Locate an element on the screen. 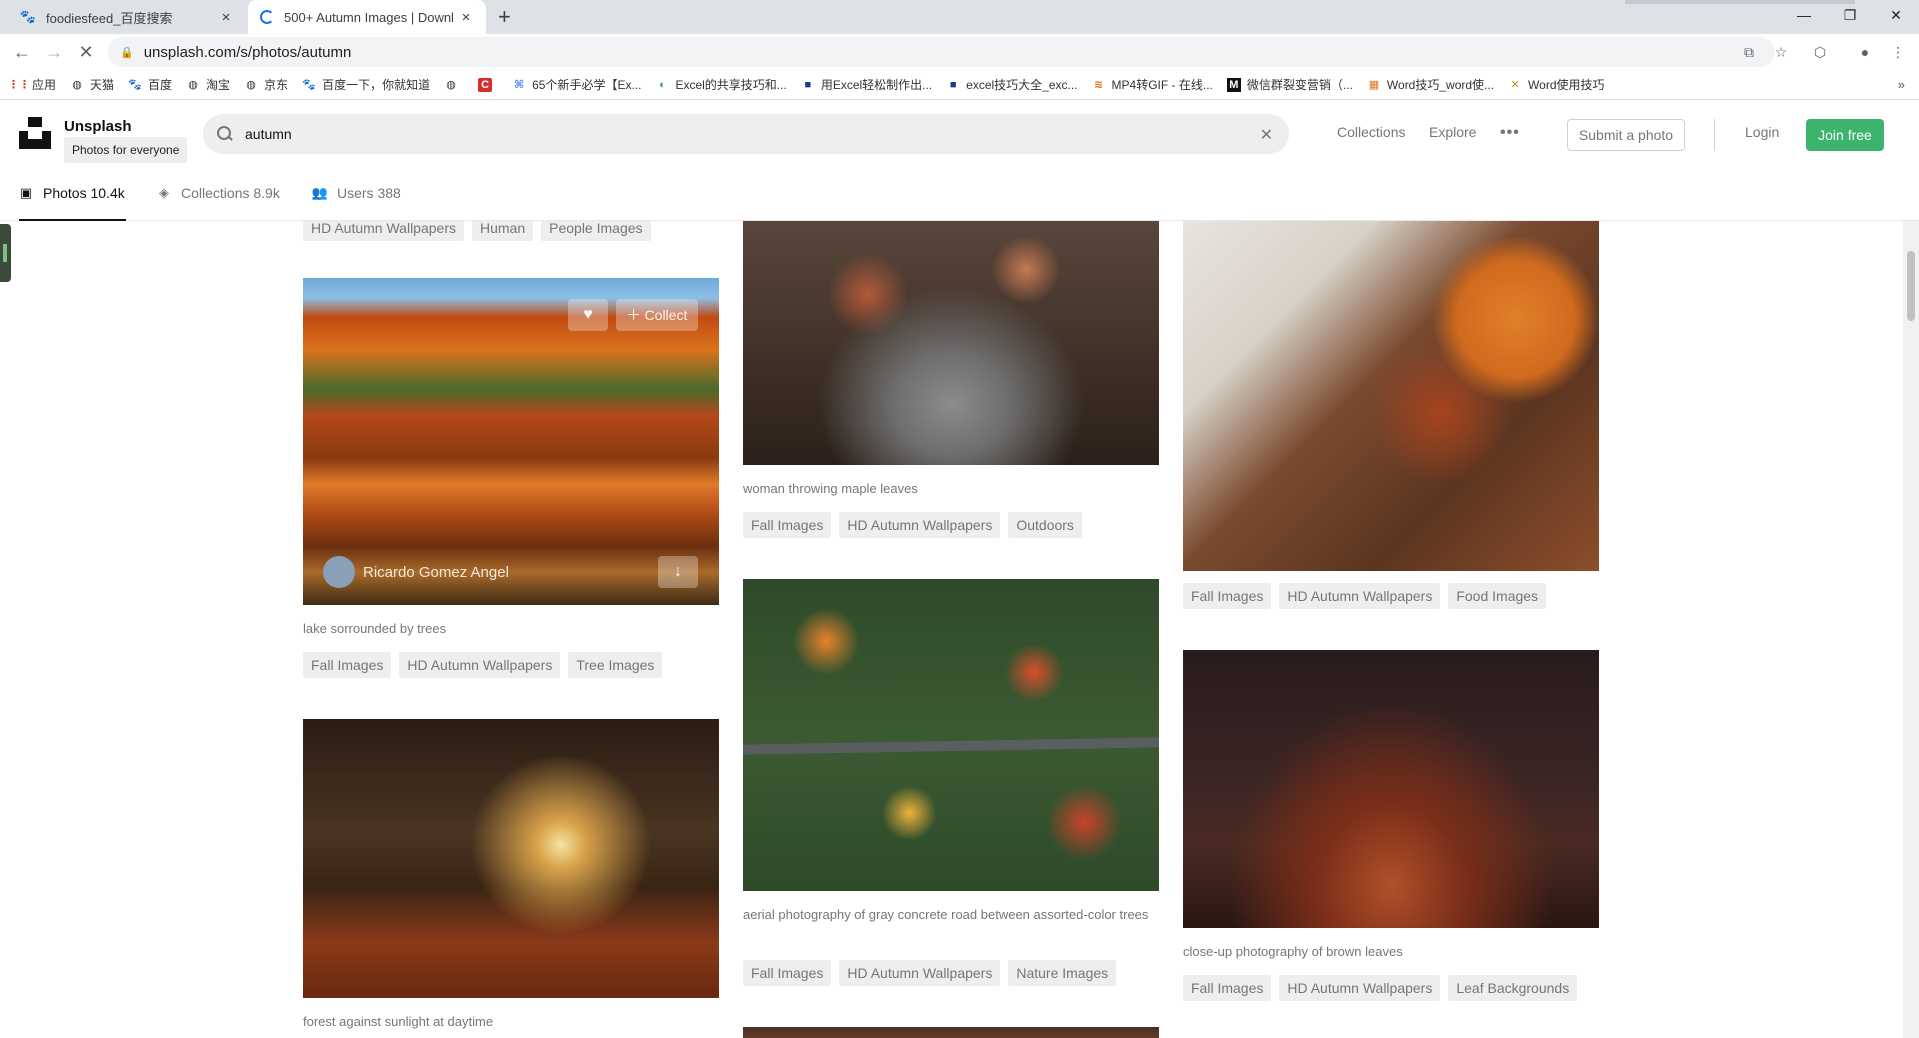 The image size is (1919, 1038). url-text: unsplash.com/s/photos/autumn is located at coordinates (247, 52).